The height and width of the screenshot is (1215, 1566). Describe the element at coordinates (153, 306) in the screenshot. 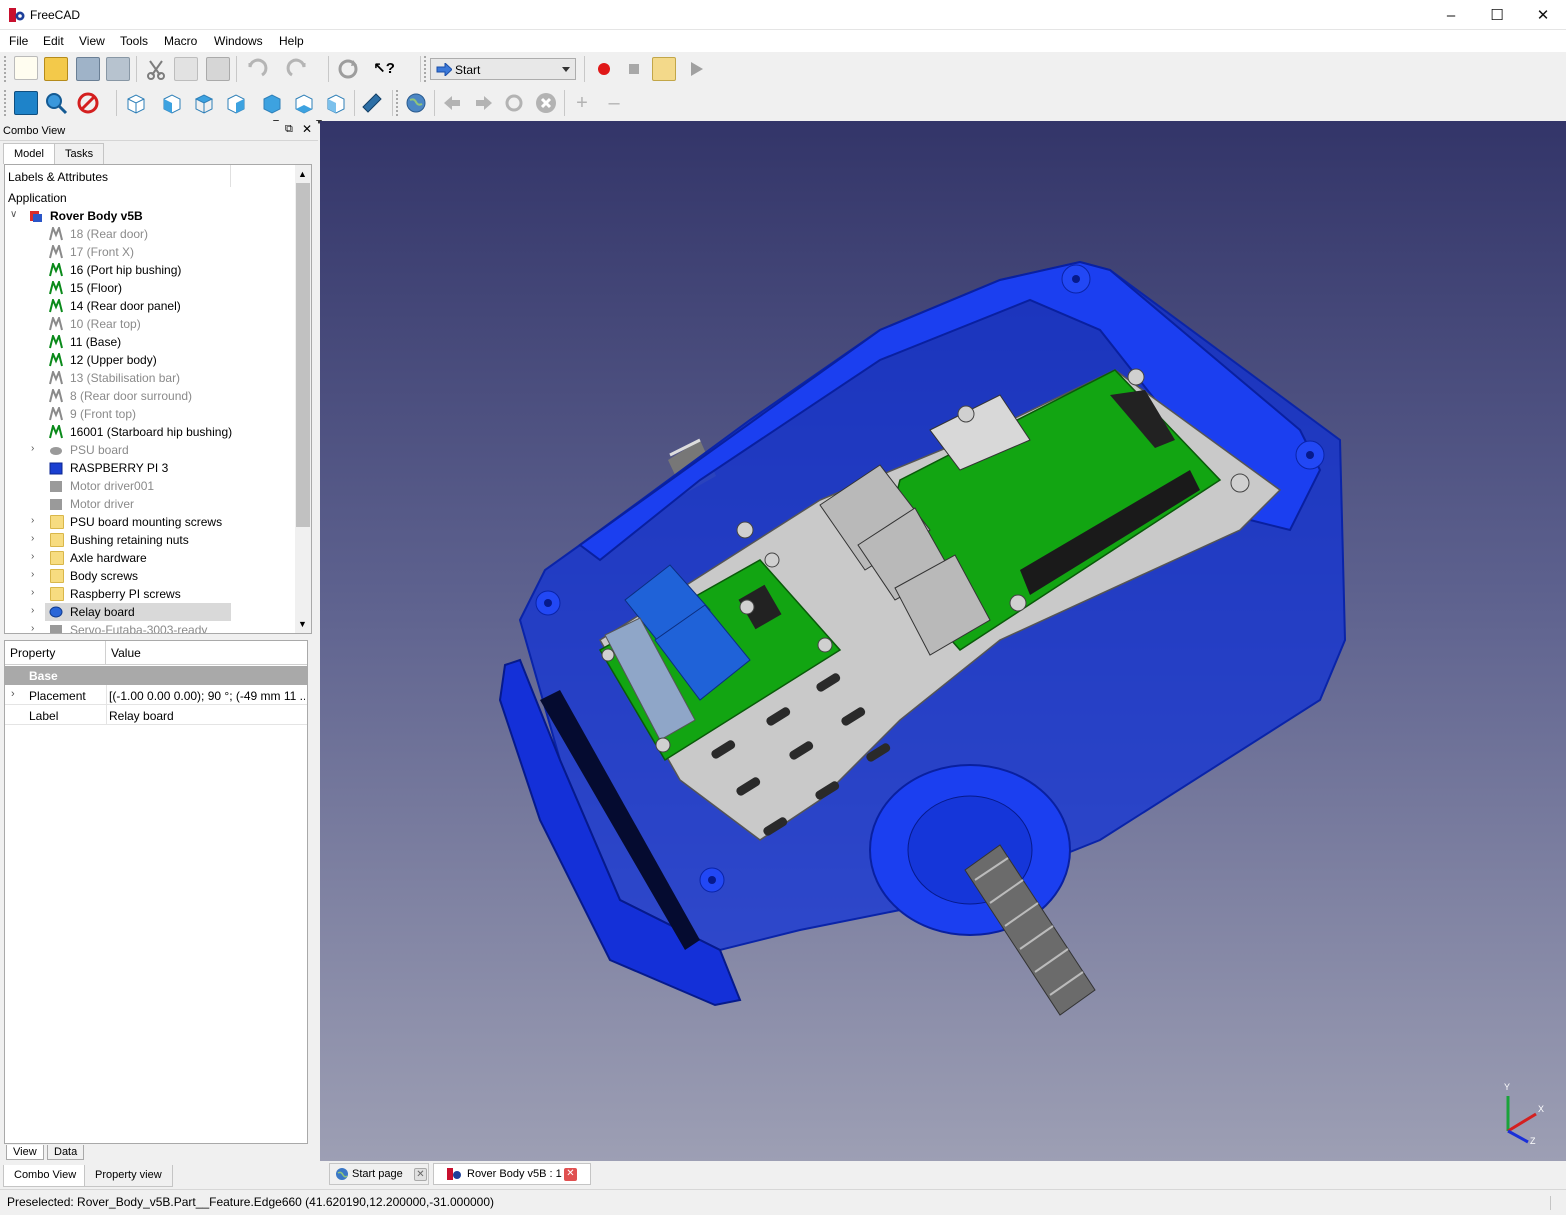

I see `tree-item: 14 (Rear door panel)` at that location.